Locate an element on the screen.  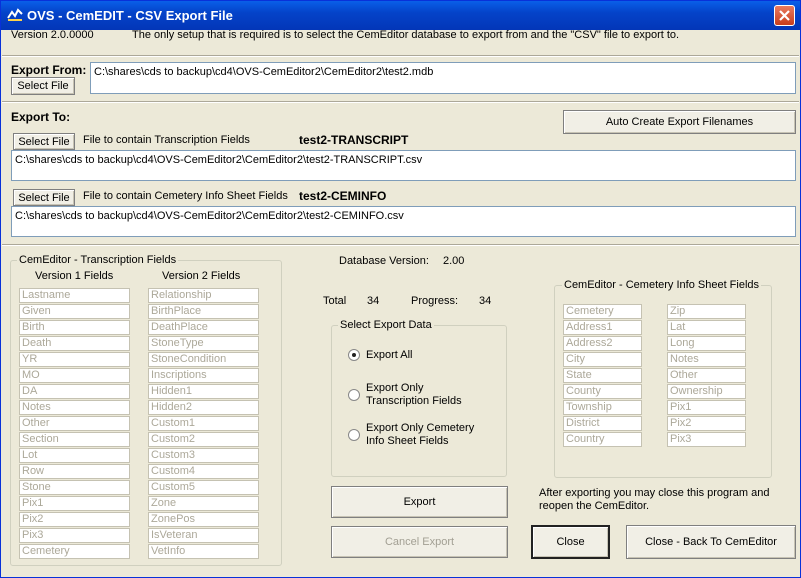
field-name-box: Custom3 is located at coordinates (203, 455).